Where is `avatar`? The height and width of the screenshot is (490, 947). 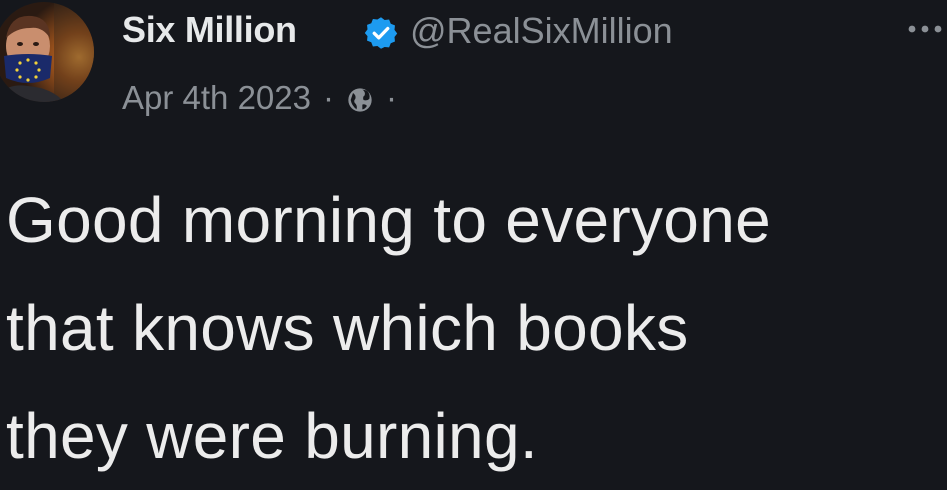
avatar is located at coordinates (47, 52).